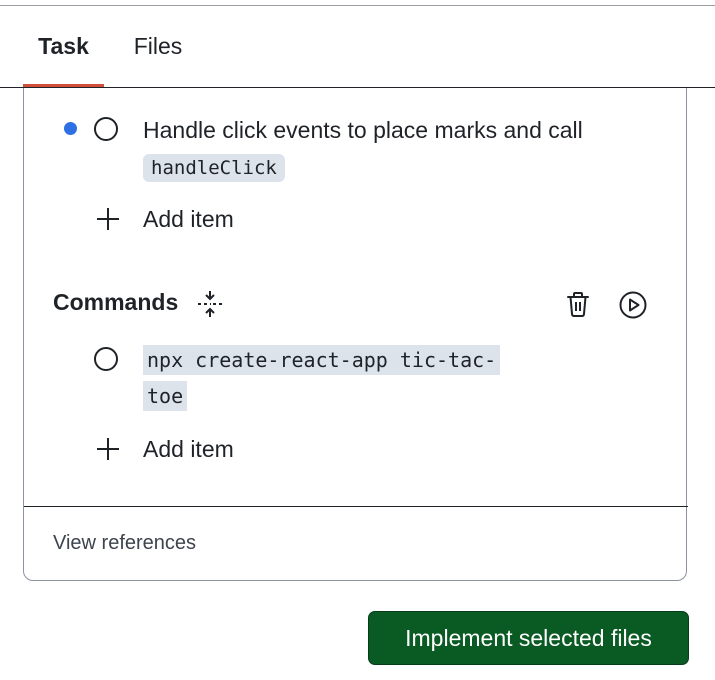 The height and width of the screenshot is (680, 715). I want to click on panel-footer-divider, so click(356, 506).